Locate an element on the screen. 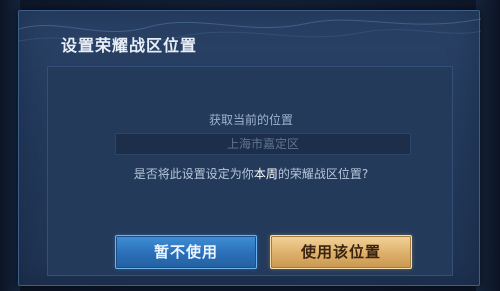 The width and height of the screenshot is (500, 291). background-left is located at coordinates (10, 145).